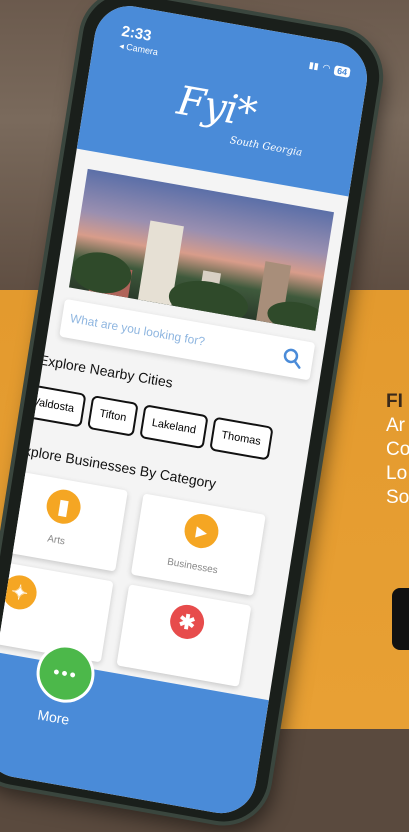 The image size is (409, 832). I want to click on status-icons: ▮▮ ◠ 64, so click(329, 69).